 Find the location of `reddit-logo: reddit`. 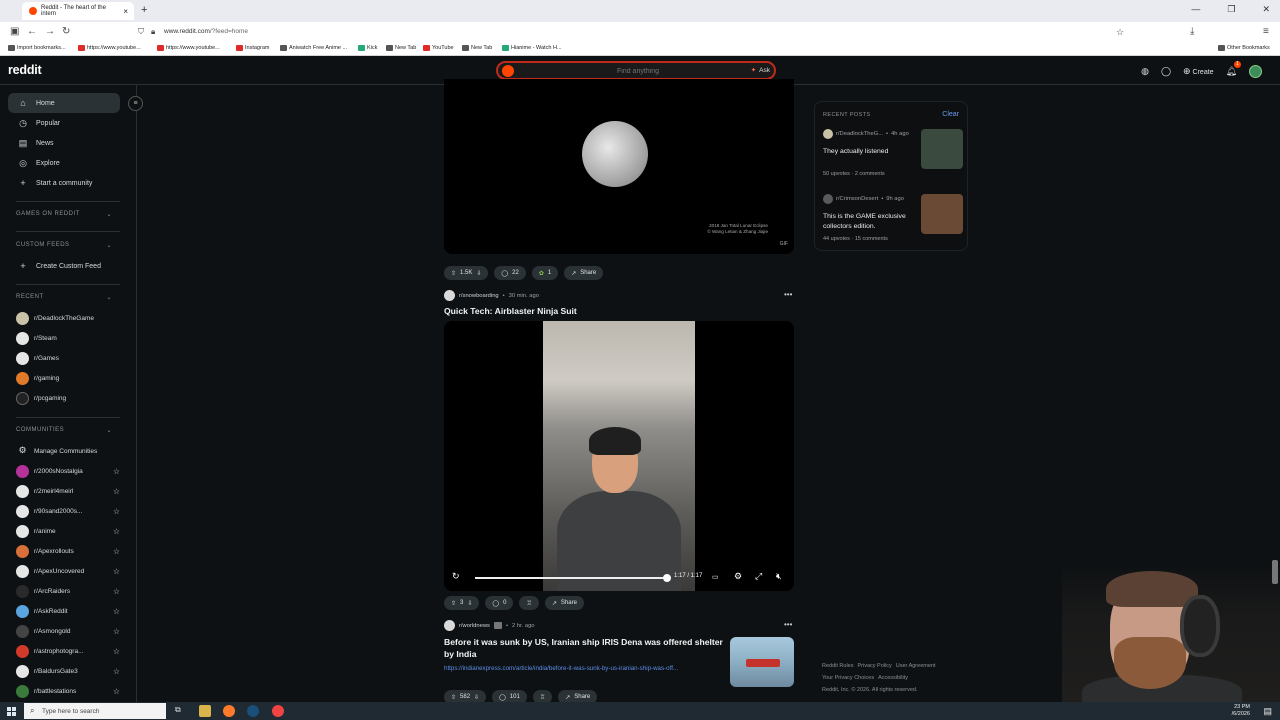

reddit-logo: reddit is located at coordinates (25, 70).